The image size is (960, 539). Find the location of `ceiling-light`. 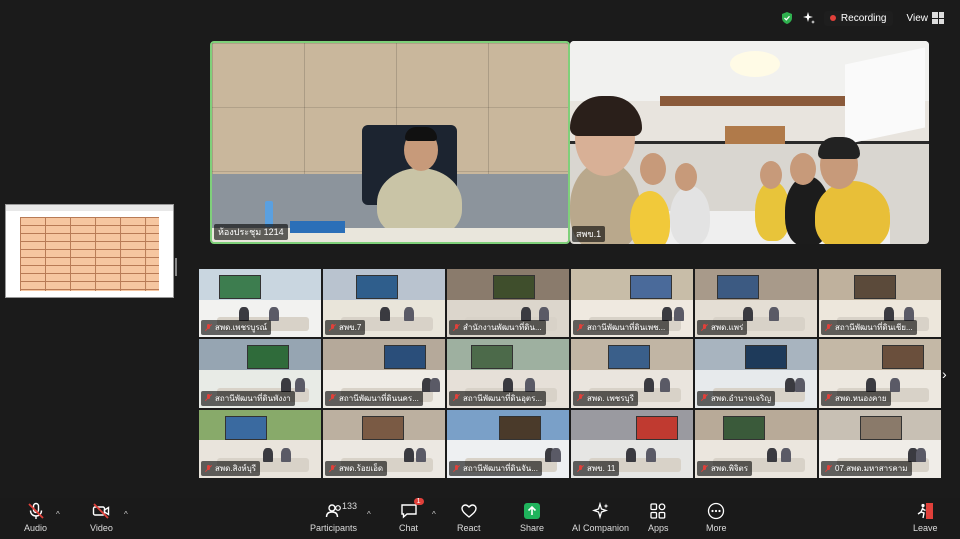

ceiling-light is located at coordinates (755, 64).